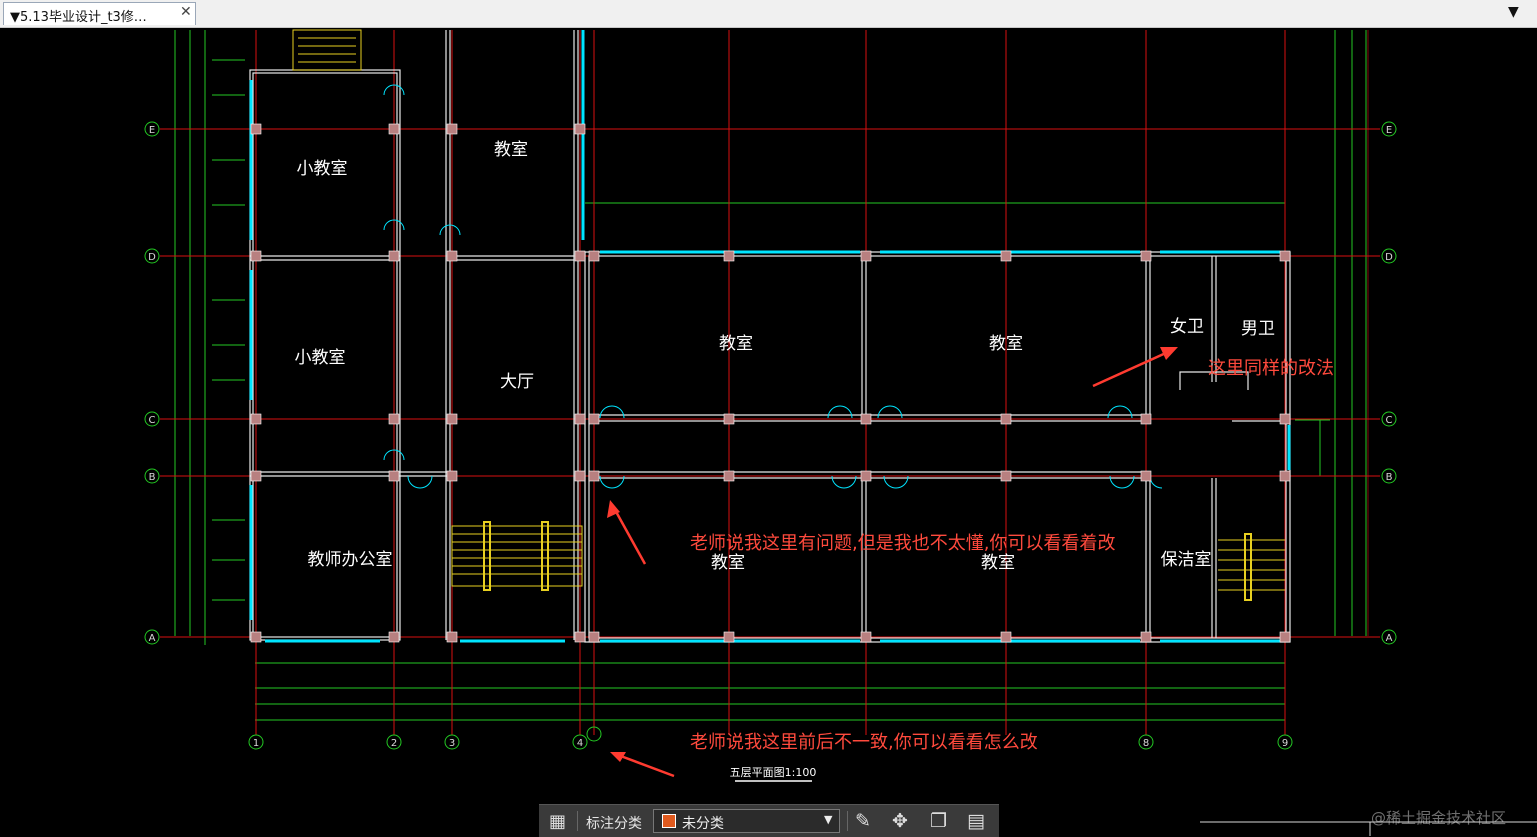 The height and width of the screenshot is (837, 1537). What do you see at coordinates (152, 130) in the screenshot?
I see `axis-label-row-e-left: E` at bounding box center [152, 130].